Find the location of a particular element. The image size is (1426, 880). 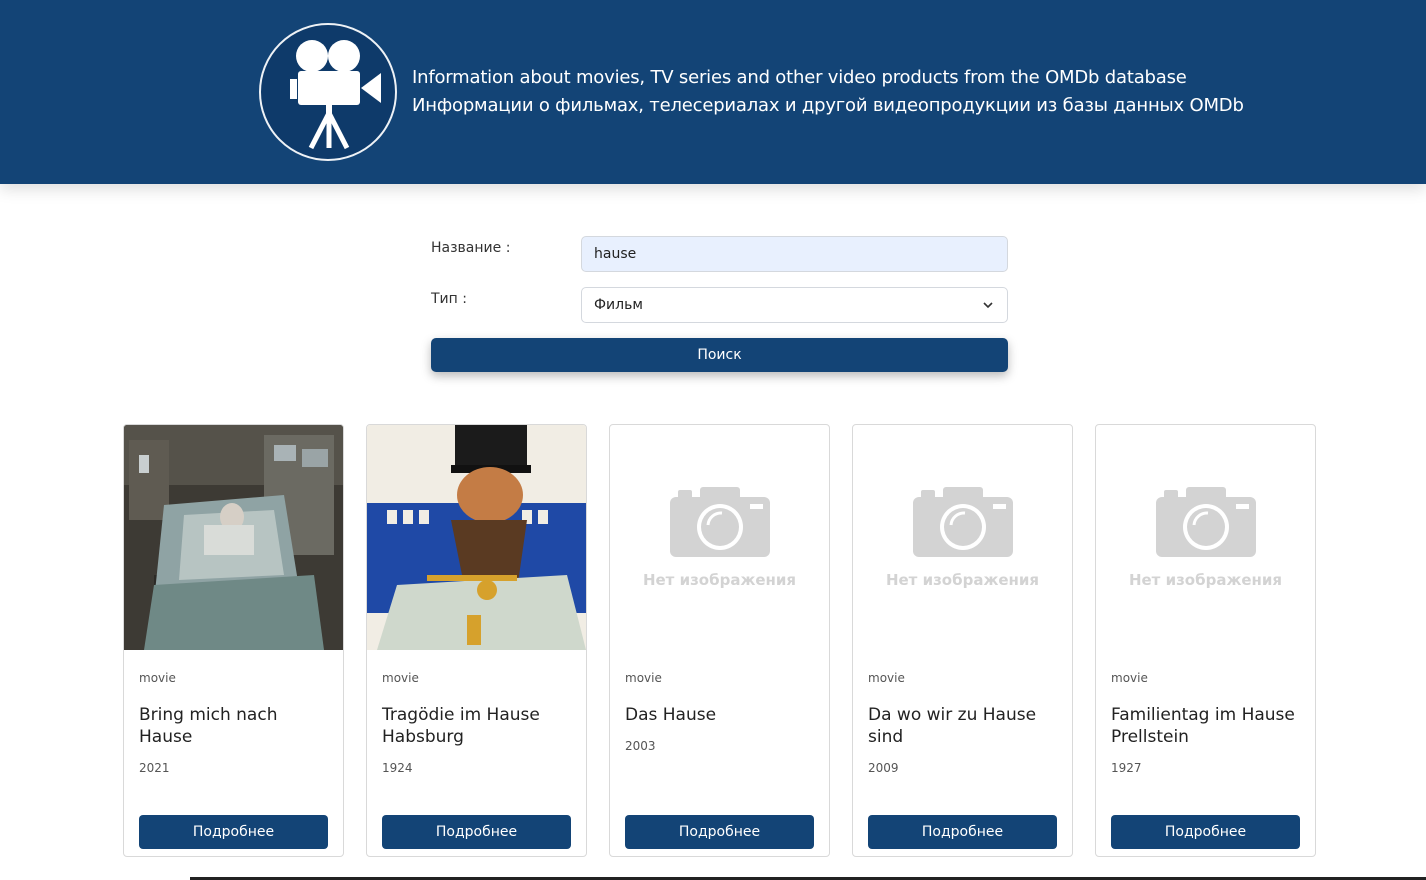

card-title: Das Hause is located at coordinates (671, 715).